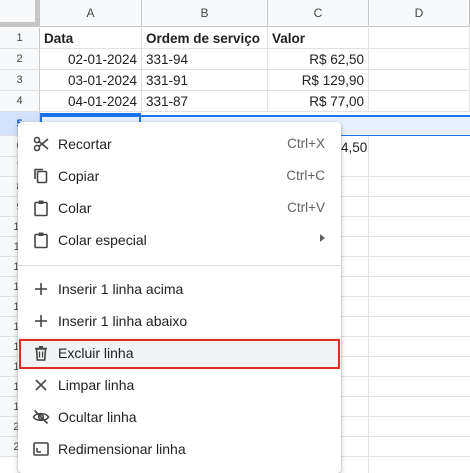  What do you see at coordinates (20, 38) in the screenshot?
I see `row-header: 1` at bounding box center [20, 38].